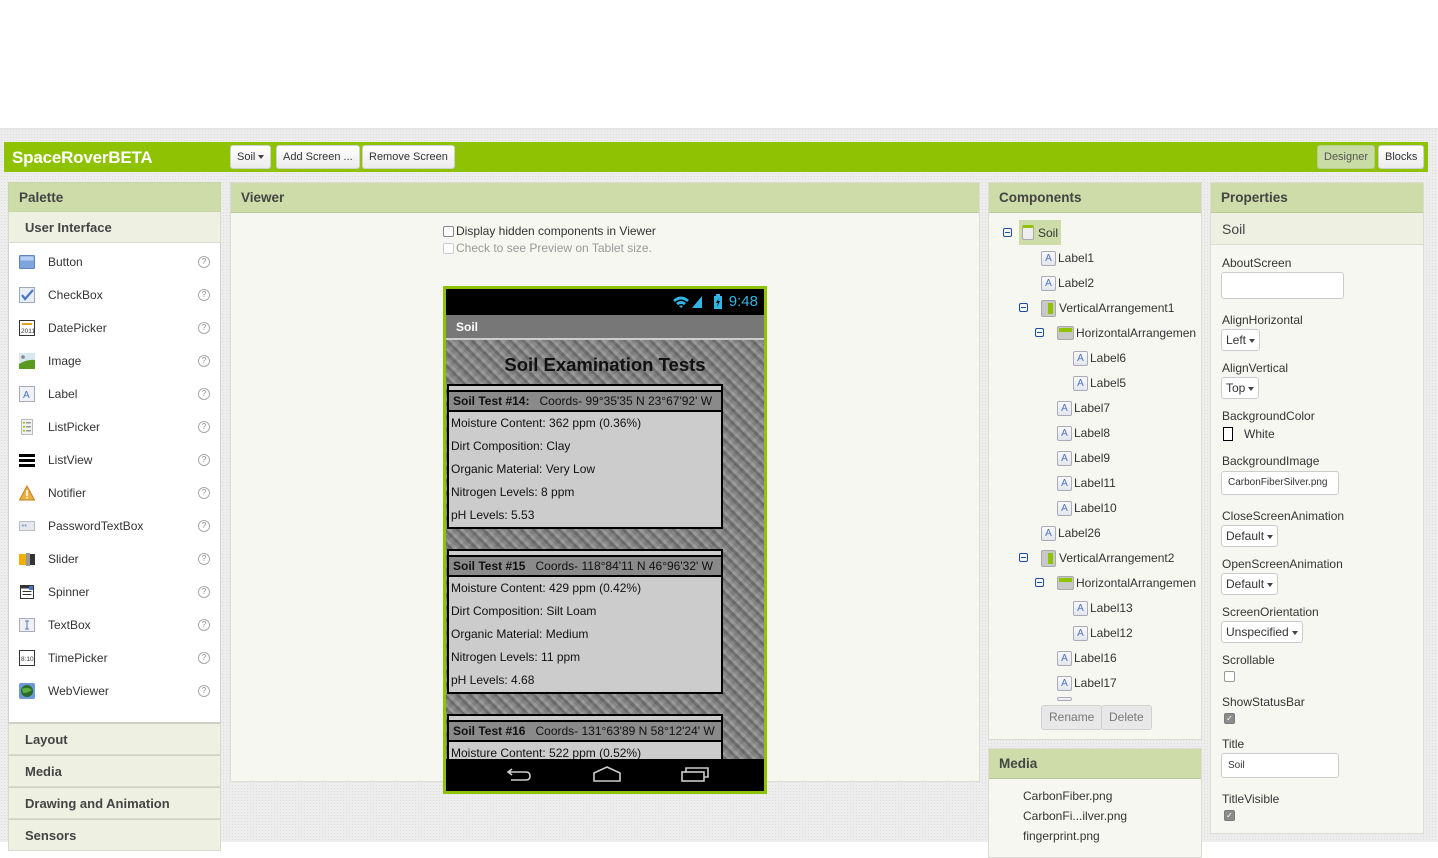 The height and width of the screenshot is (858, 1438). What do you see at coordinates (114, 739) in the screenshot?
I see `palette-category-layout: Layout` at bounding box center [114, 739].